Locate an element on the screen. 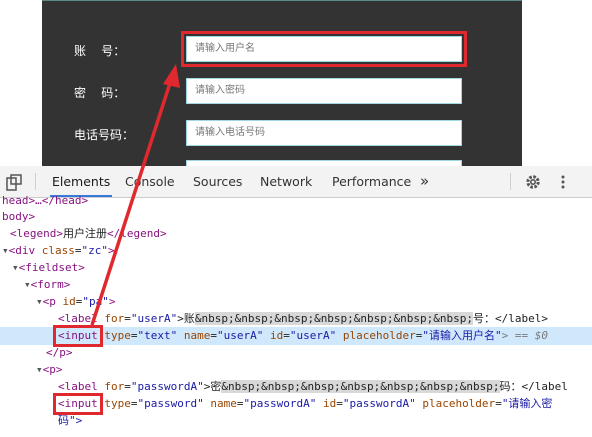  device-toolbar-icon is located at coordinates (14, 182).